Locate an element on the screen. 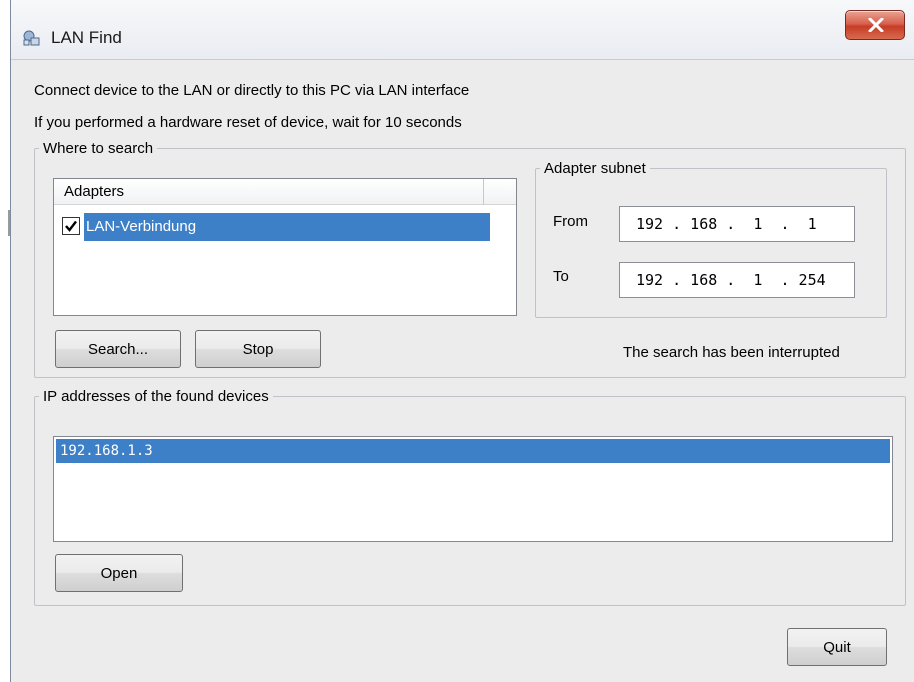 This screenshot has height=682, width=914. list-item: 192.168.1.3 is located at coordinates (473, 451).